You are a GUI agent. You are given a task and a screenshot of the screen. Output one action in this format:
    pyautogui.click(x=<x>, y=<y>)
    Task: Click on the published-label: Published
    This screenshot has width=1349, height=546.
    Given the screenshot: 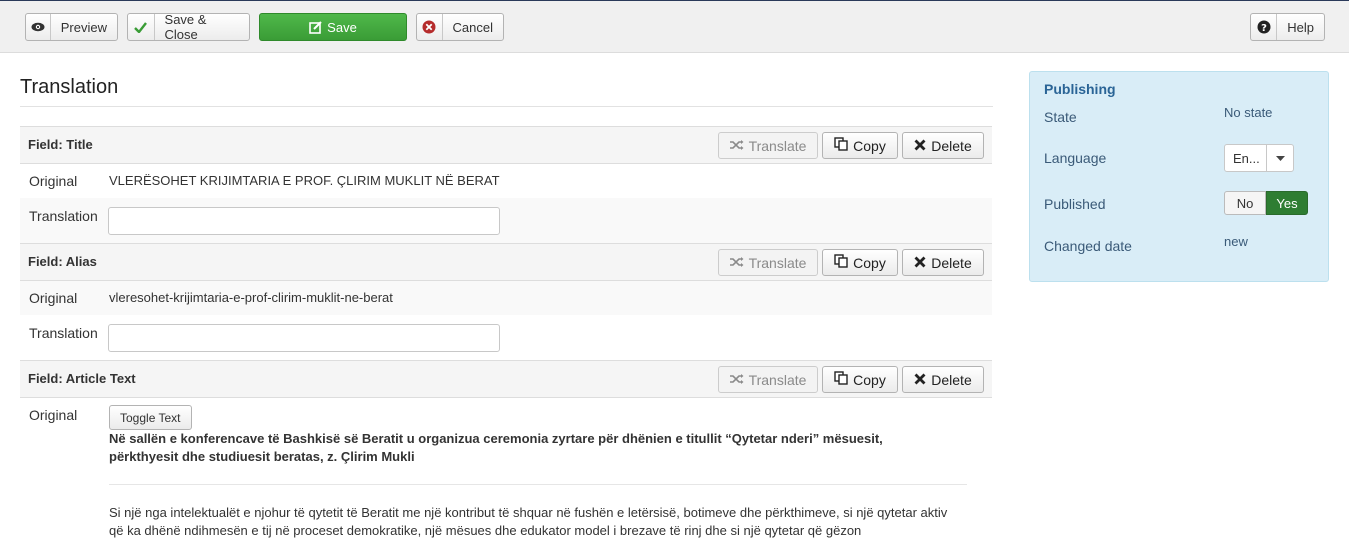 What is the action you would take?
    pyautogui.click(x=1075, y=204)
    